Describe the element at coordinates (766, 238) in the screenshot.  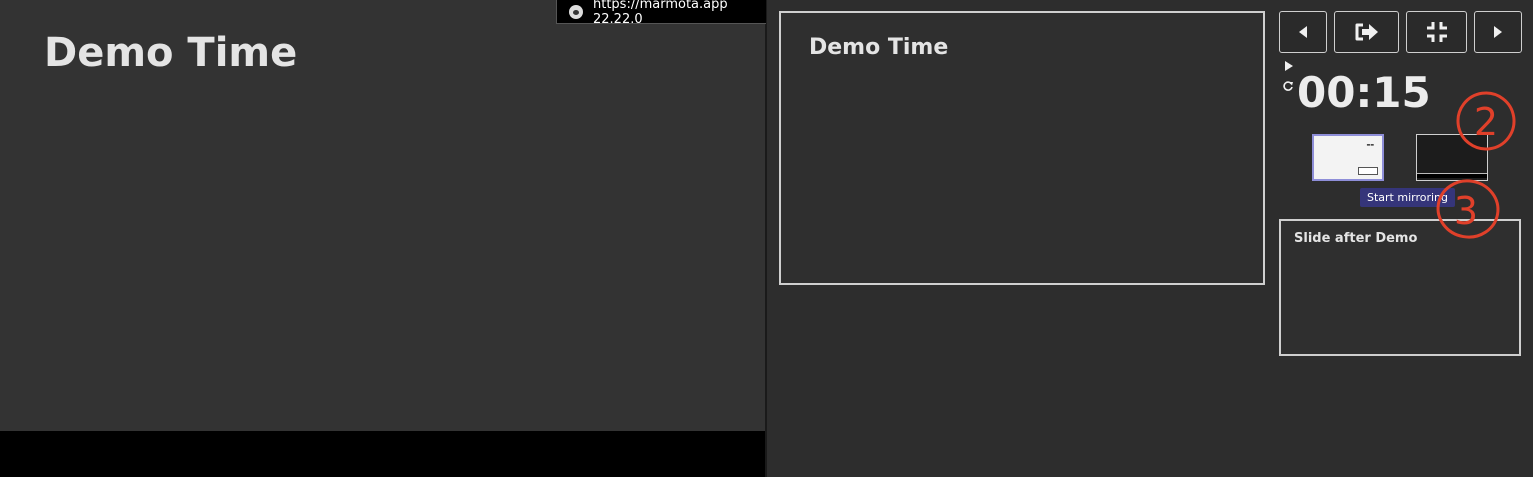
I see `pane-divider` at that location.